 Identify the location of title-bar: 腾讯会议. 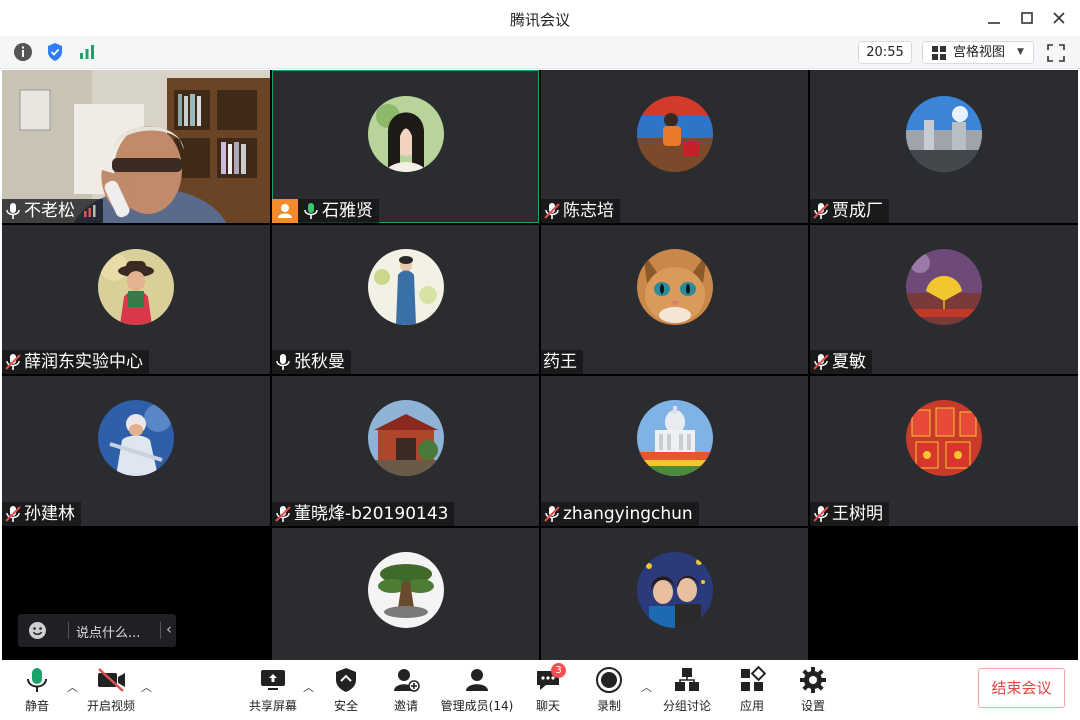
(540, 18).